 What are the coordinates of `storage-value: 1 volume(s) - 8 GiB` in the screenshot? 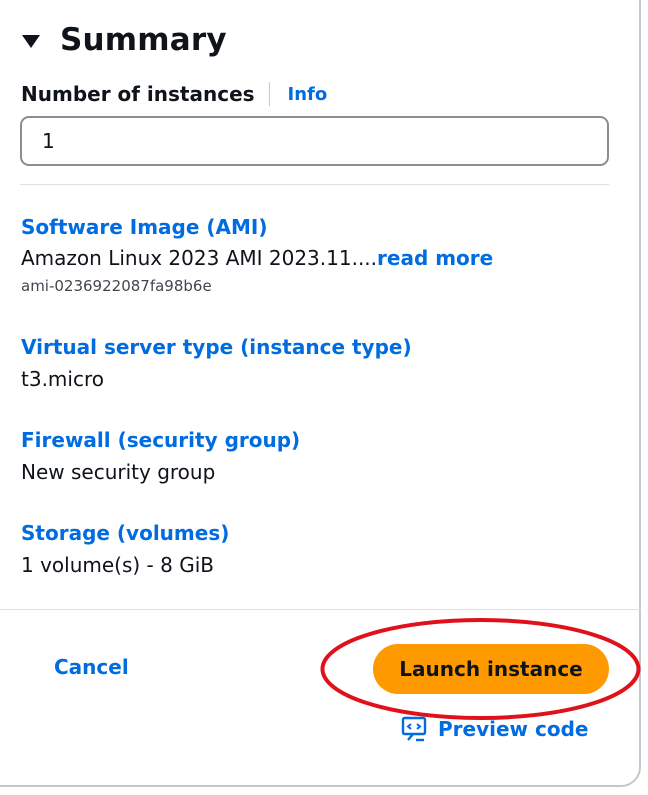 It's located at (117, 565).